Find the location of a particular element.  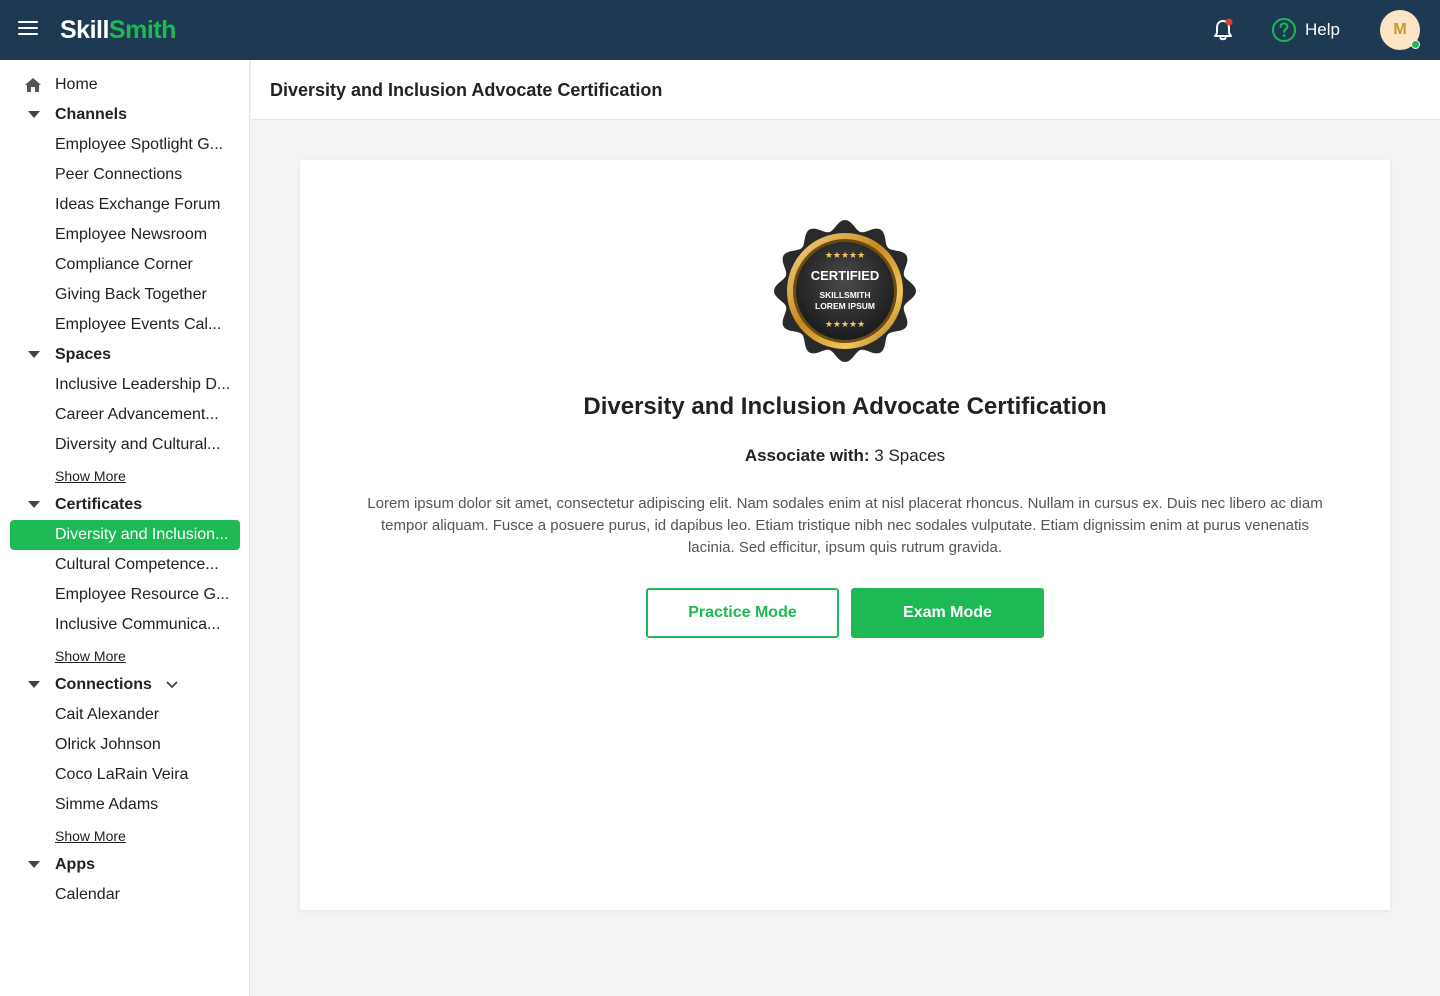

sidebar-item-label: Olrick Johnson is located at coordinates (108, 744).